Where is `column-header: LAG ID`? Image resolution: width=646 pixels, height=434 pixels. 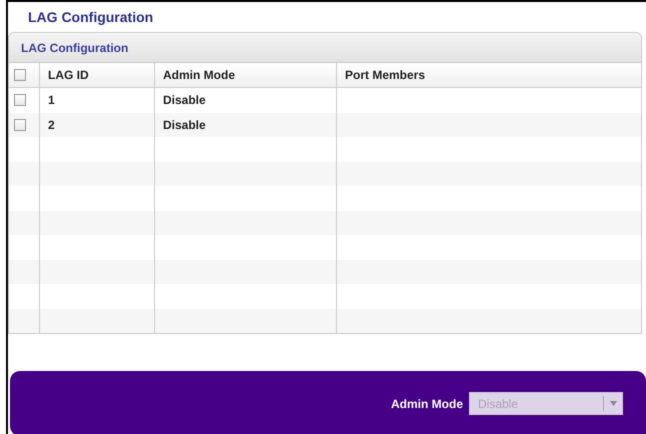 column-header: LAG ID is located at coordinates (68, 75).